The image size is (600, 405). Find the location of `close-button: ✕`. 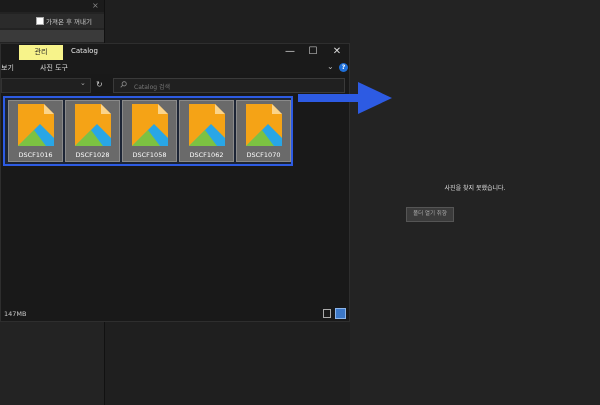

close-button: ✕ is located at coordinates (337, 51).